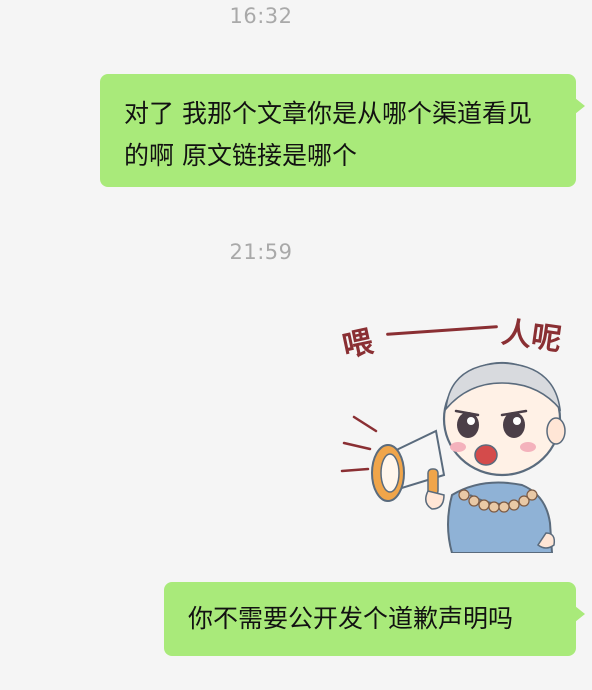  I want to click on timestamp: 21:59, so click(261, 252).